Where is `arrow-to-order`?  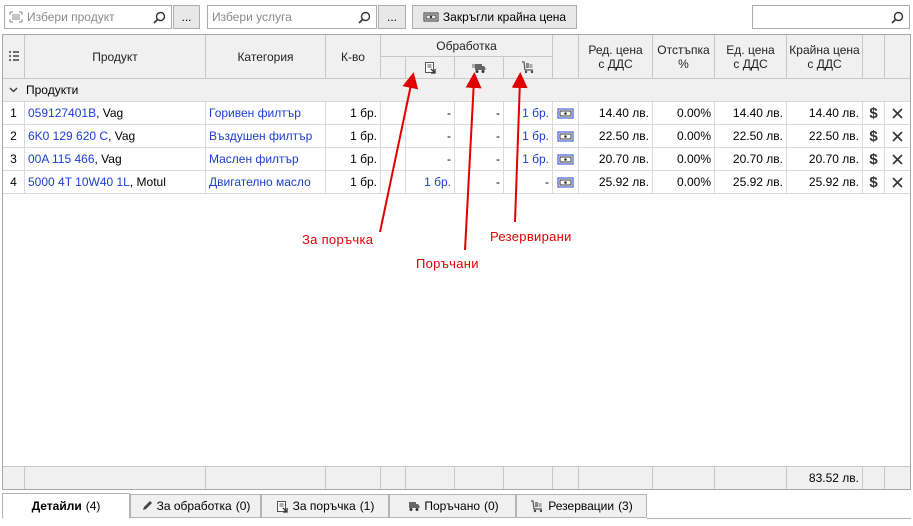
arrow-to-order is located at coordinates (399, 152).